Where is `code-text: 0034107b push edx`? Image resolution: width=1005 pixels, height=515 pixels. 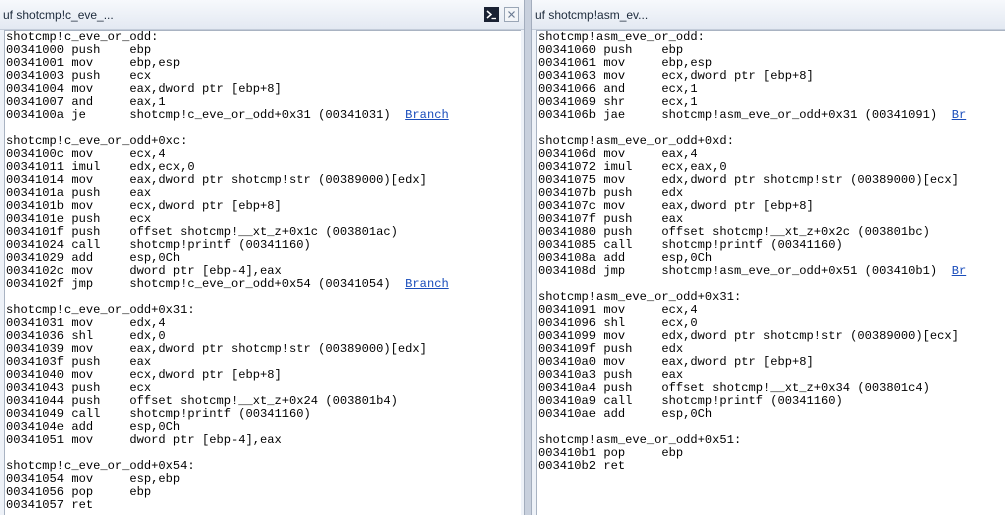
code-text: 0034107b push edx is located at coordinates (611, 193).